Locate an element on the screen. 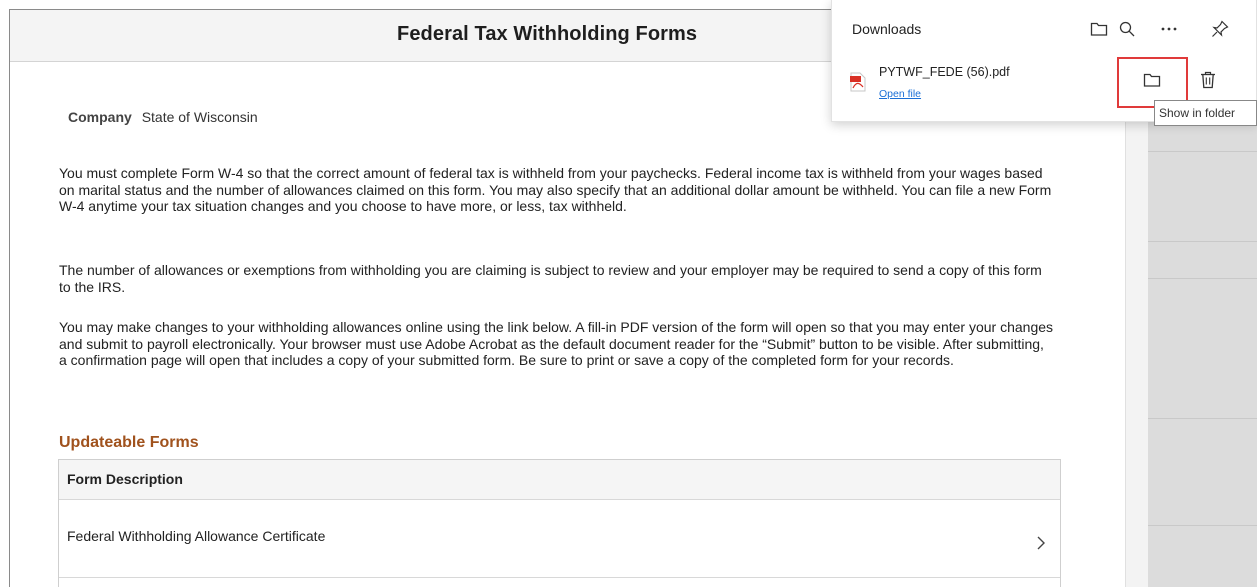 The image size is (1257, 587). search-downloads-button is located at coordinates (1127, 29).